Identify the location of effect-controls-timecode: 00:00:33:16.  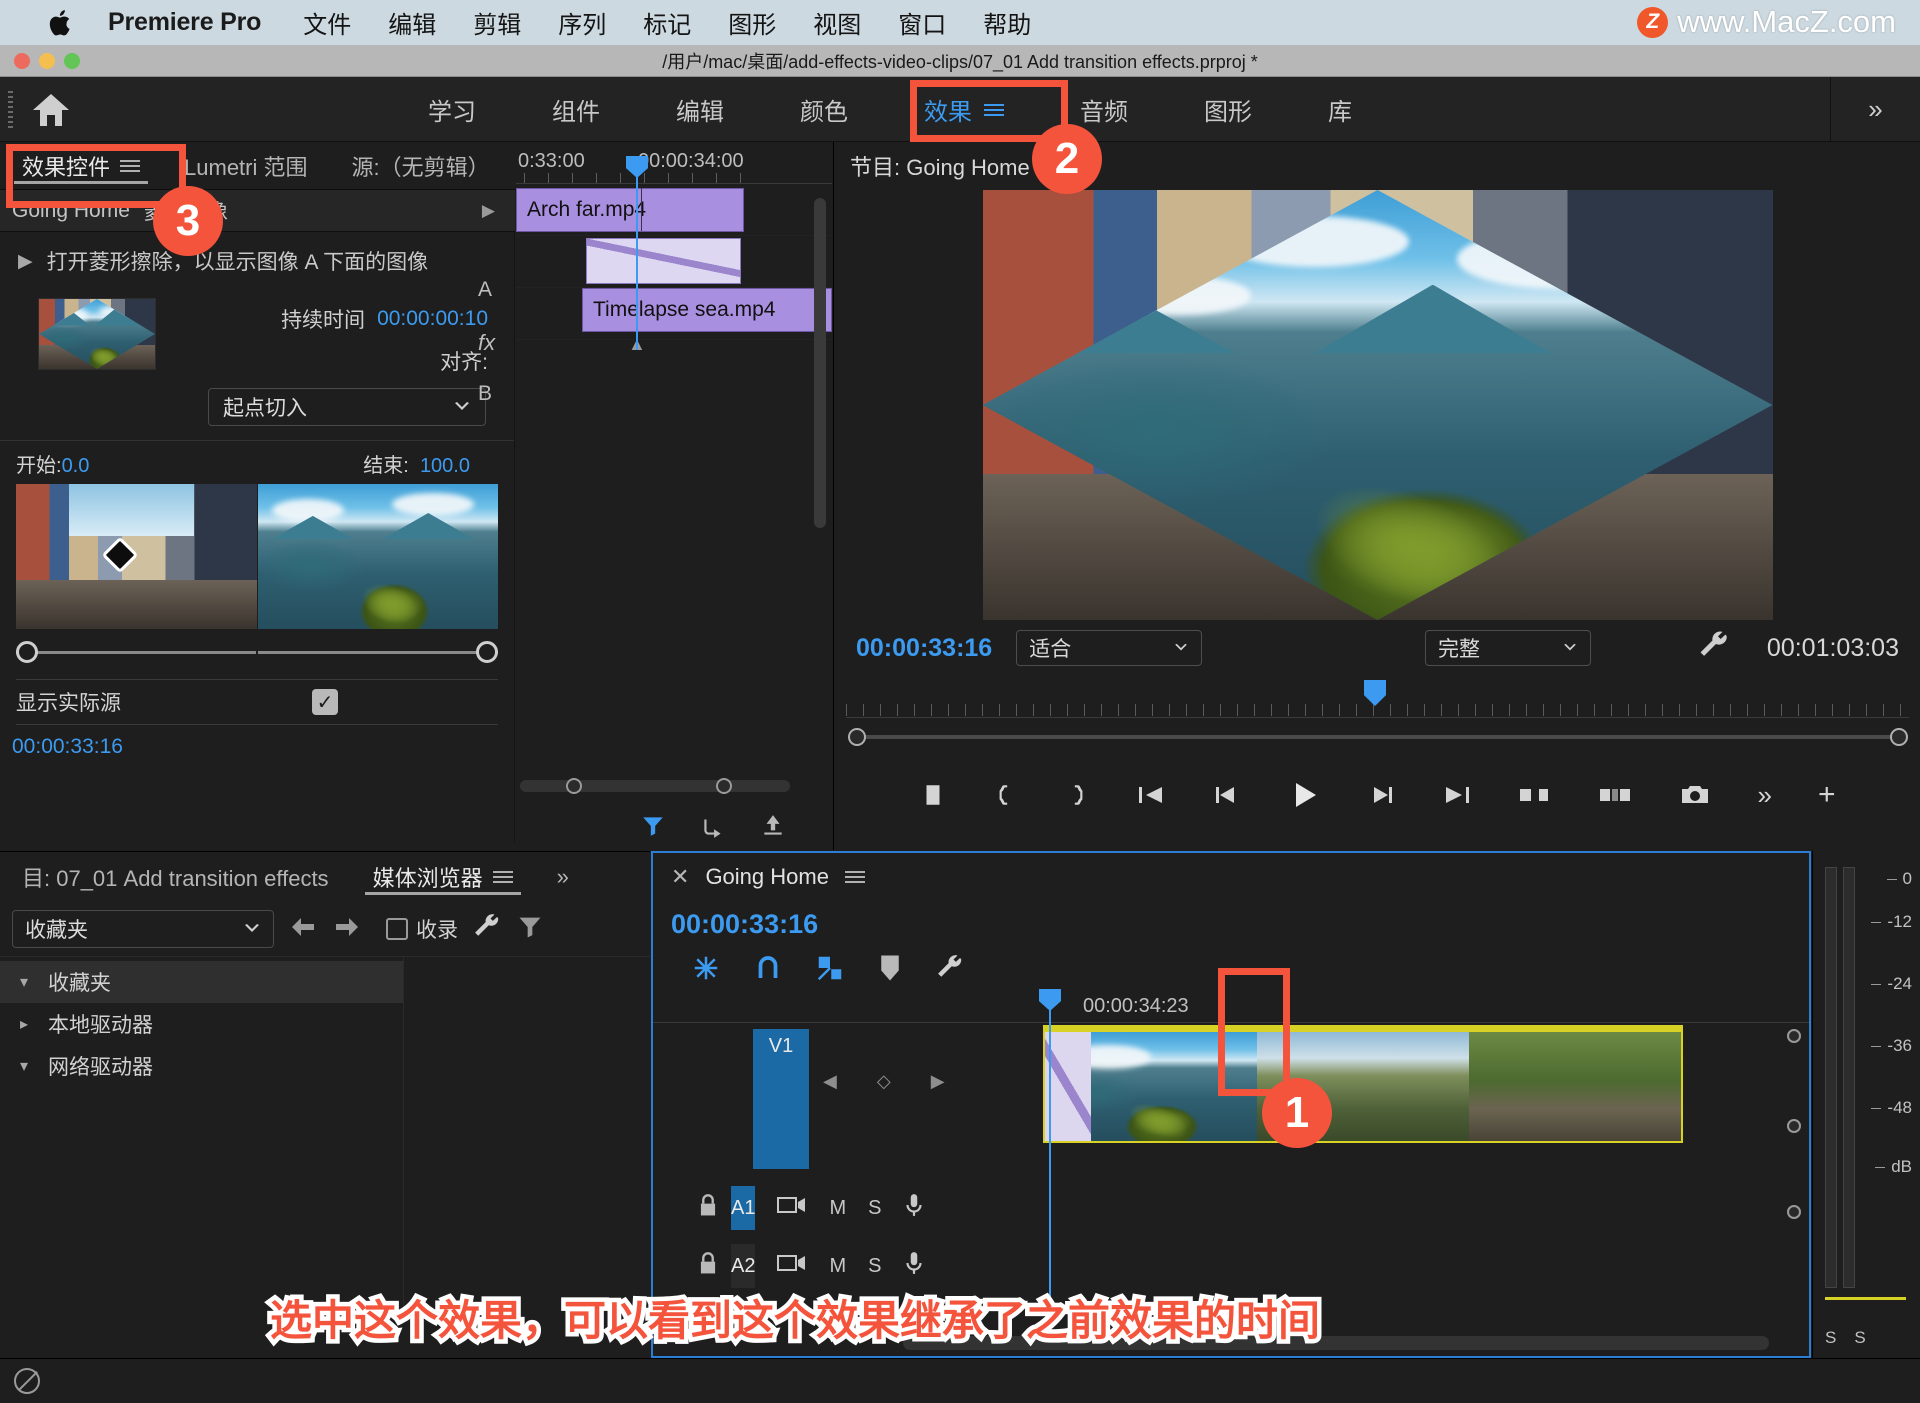
(257, 742).